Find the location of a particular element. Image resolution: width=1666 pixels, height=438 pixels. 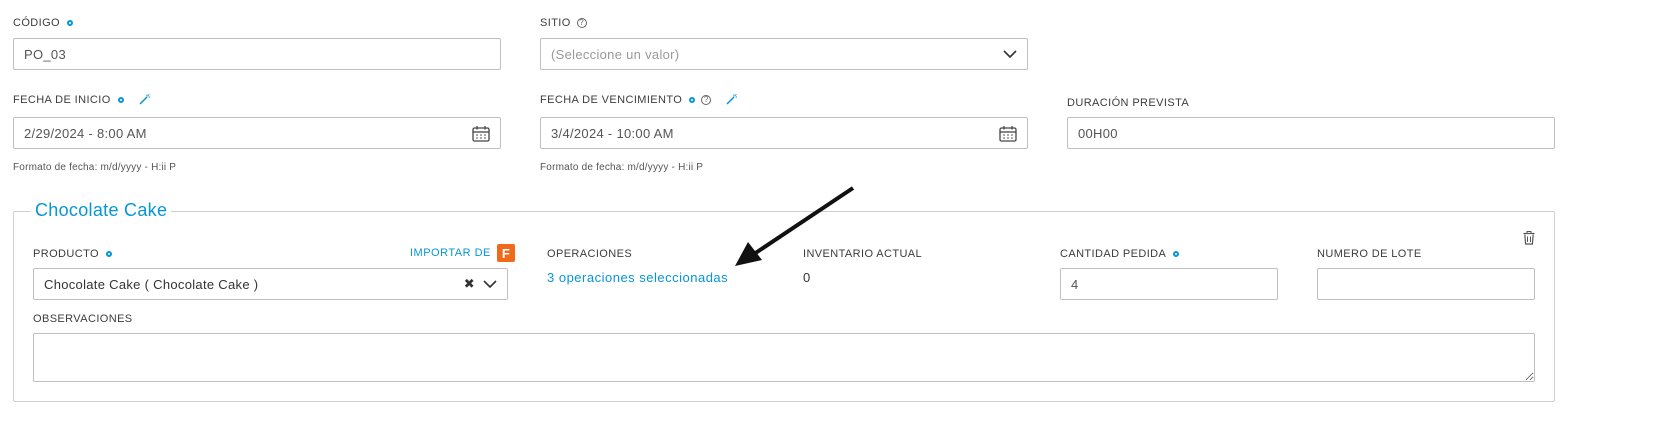

codigo-label: CÓDIGO is located at coordinates (43, 23).